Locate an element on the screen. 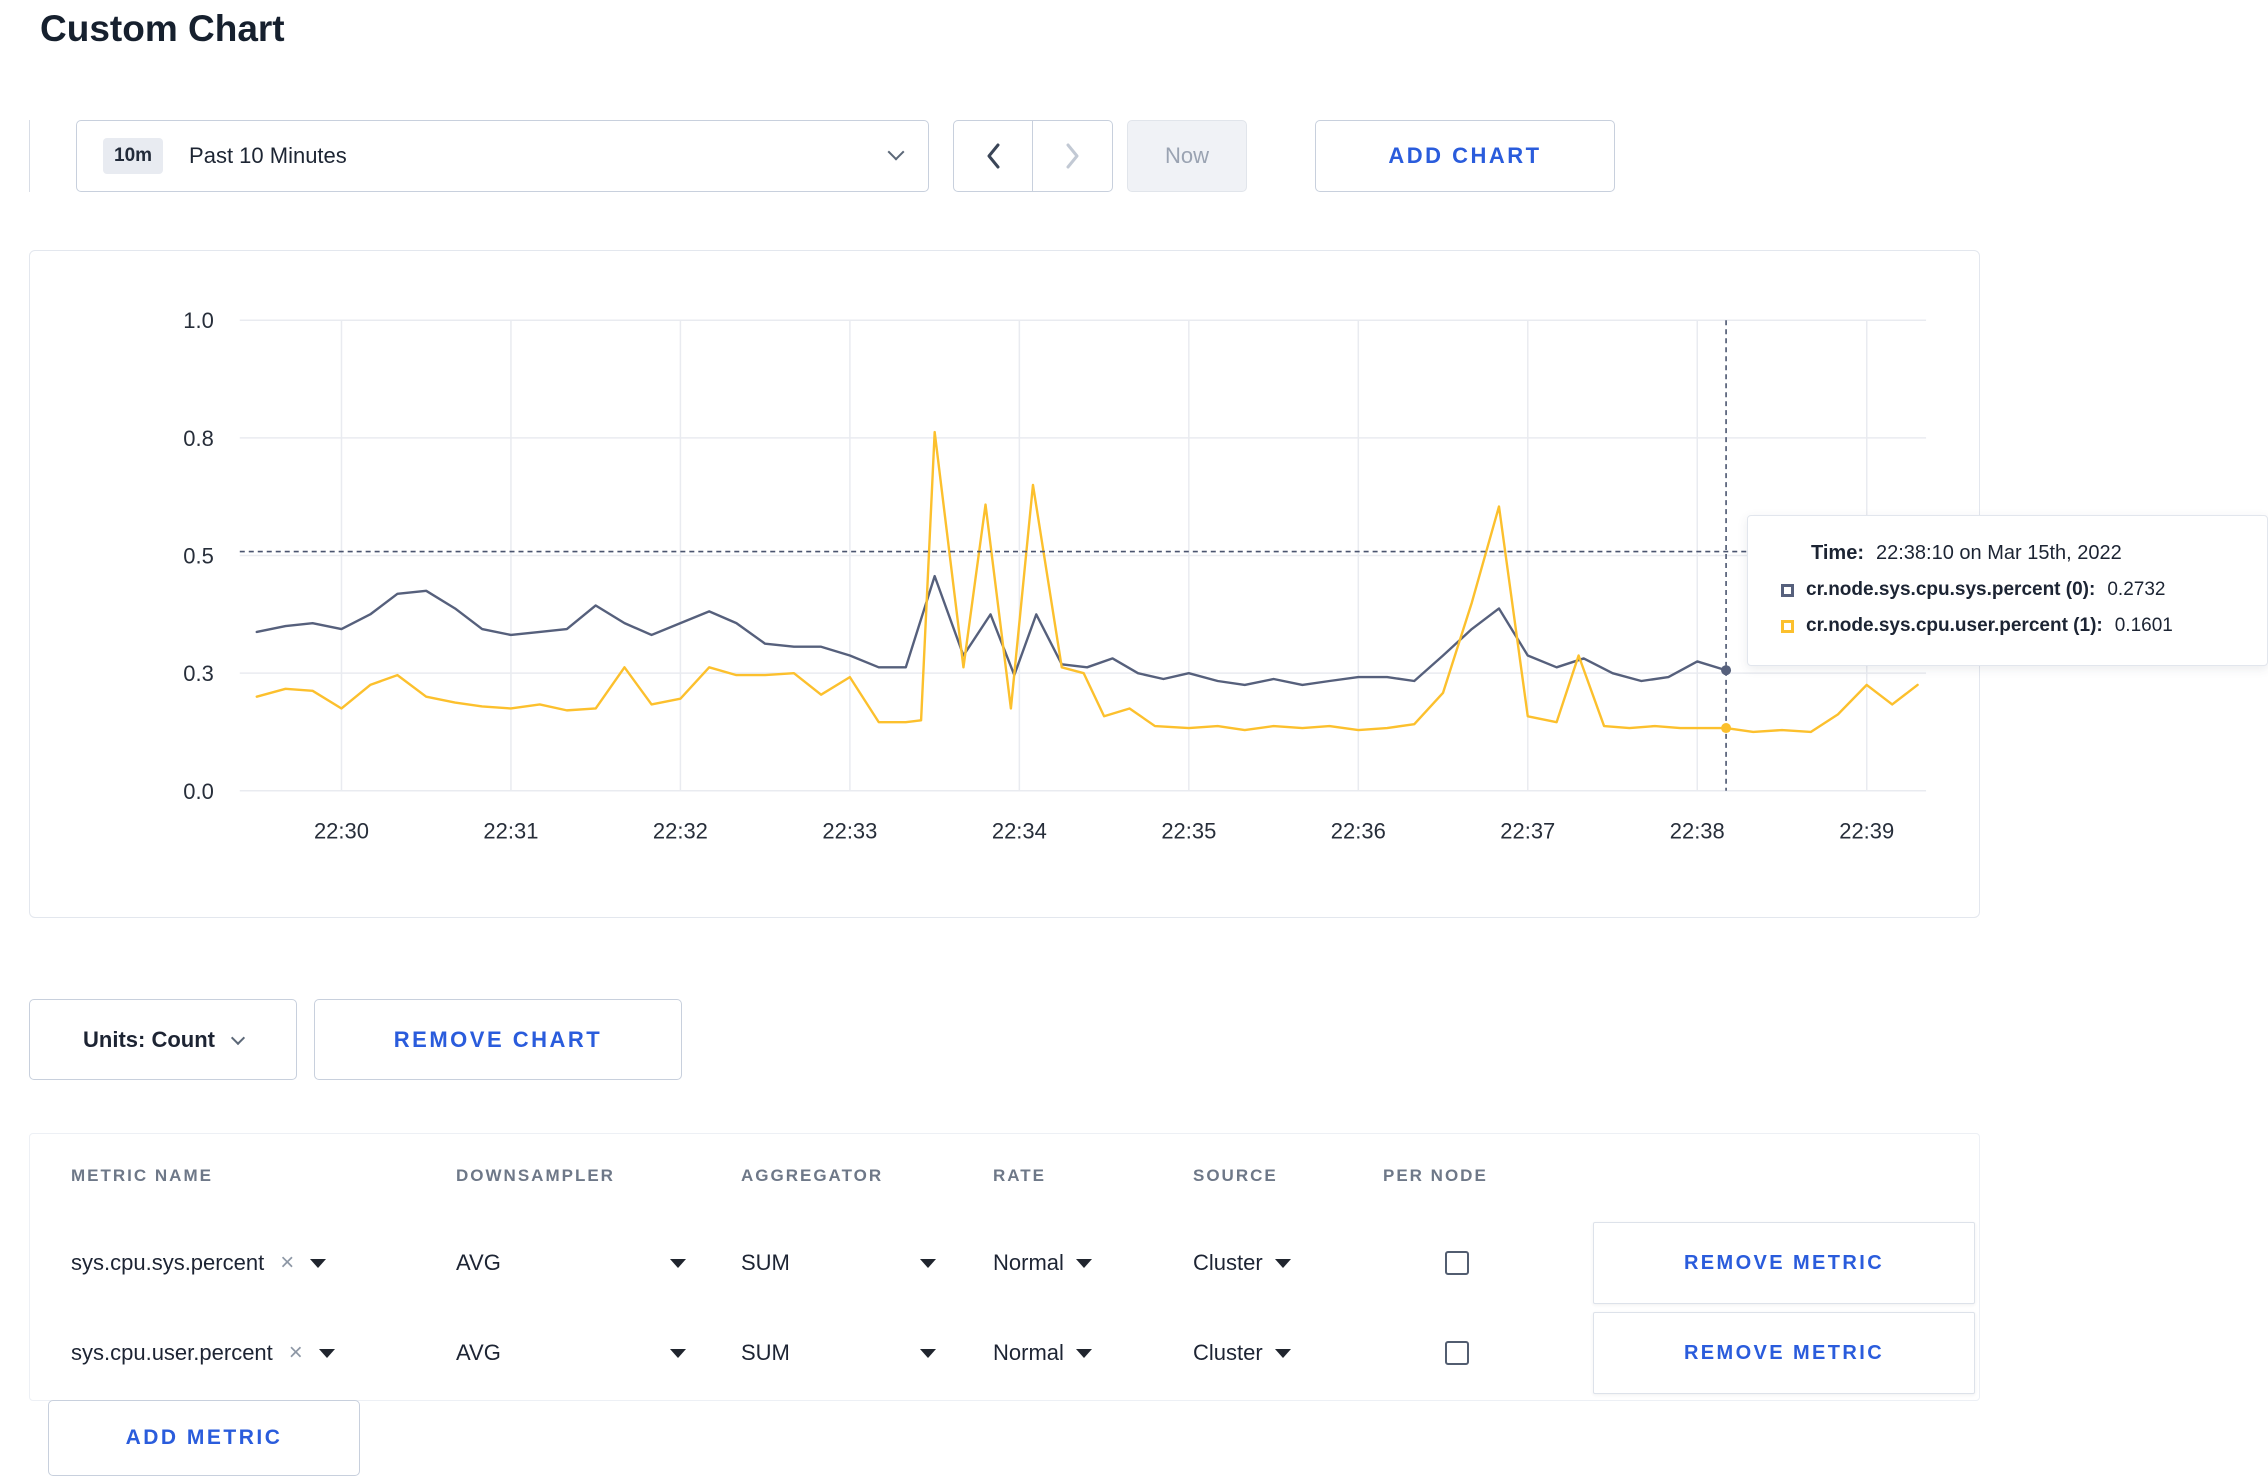 The width and height of the screenshot is (2268, 1478). col-header-aggregator: AGGREGATOR is located at coordinates (812, 1175).